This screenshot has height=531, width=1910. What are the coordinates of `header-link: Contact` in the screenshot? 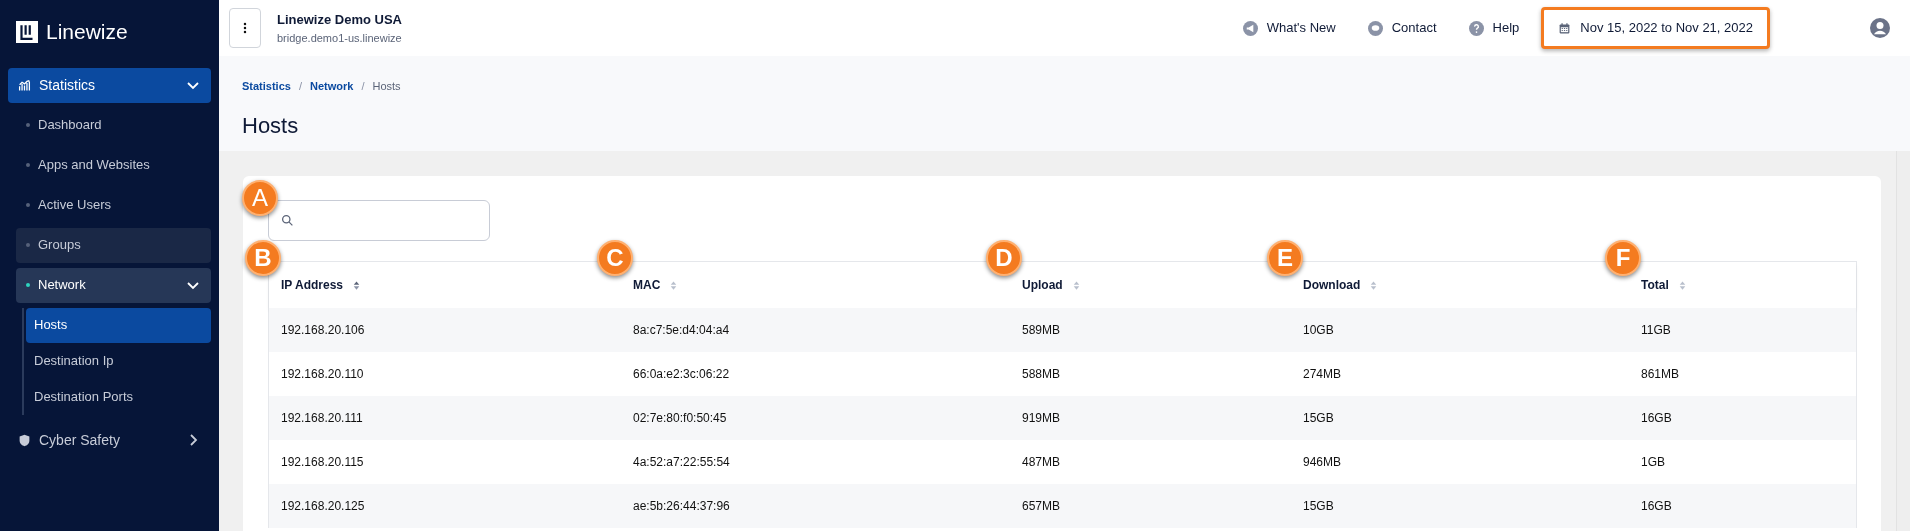 It's located at (1402, 28).